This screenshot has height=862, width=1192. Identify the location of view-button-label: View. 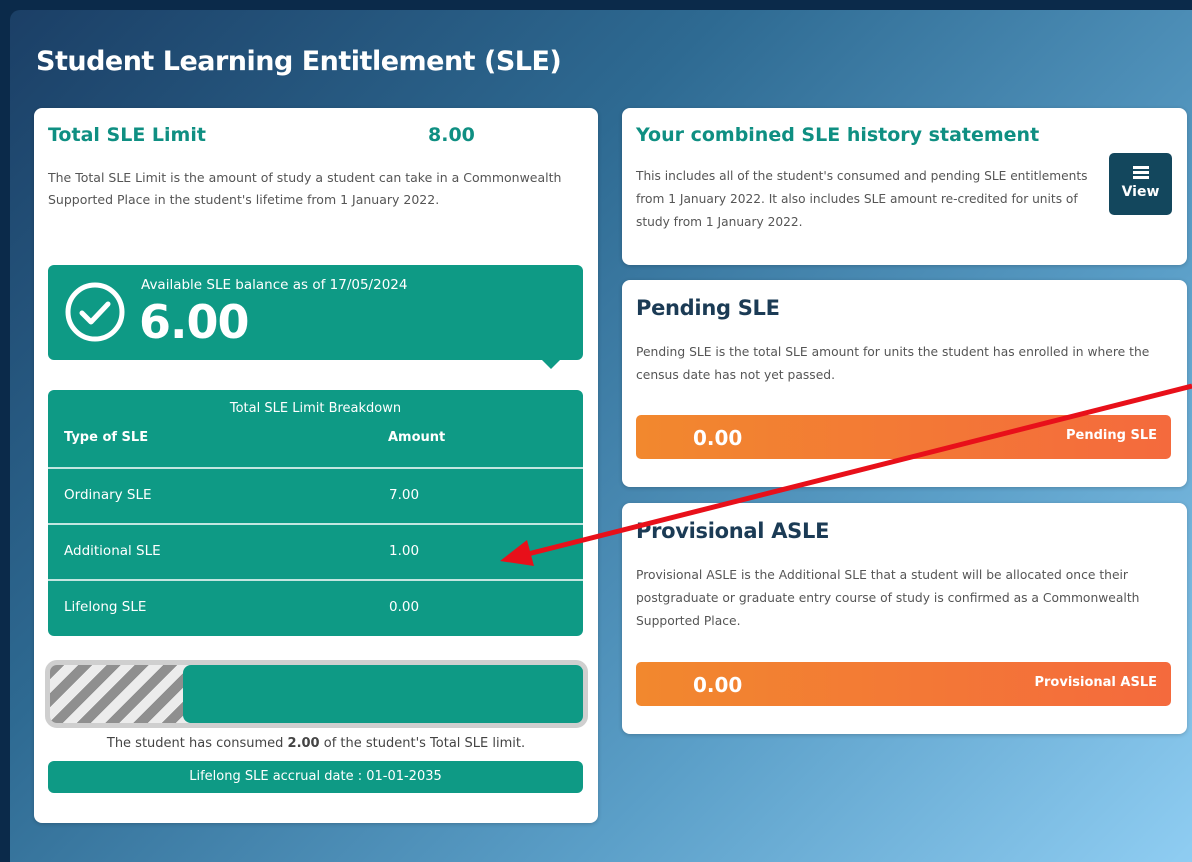
(1140, 192).